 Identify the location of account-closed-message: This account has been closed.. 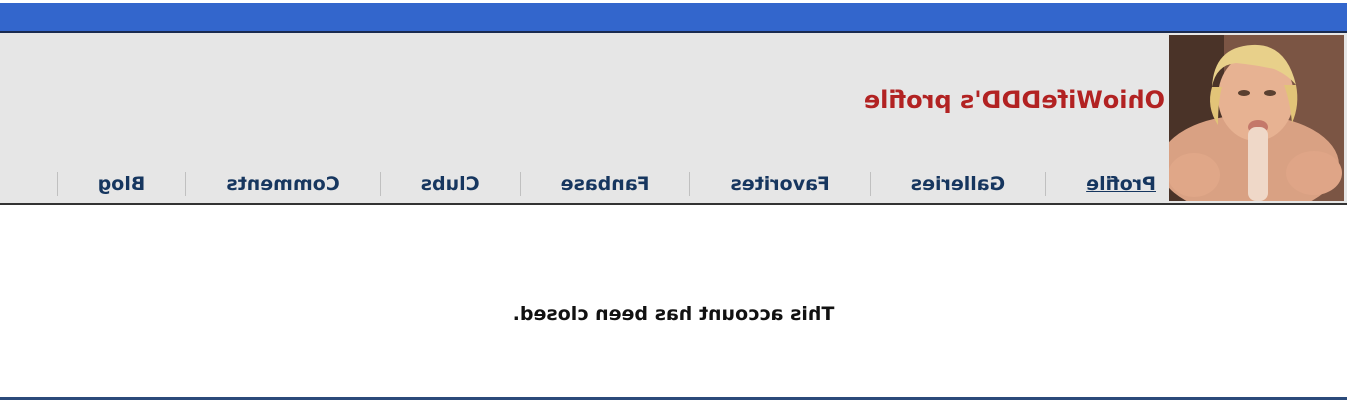
(673, 314).